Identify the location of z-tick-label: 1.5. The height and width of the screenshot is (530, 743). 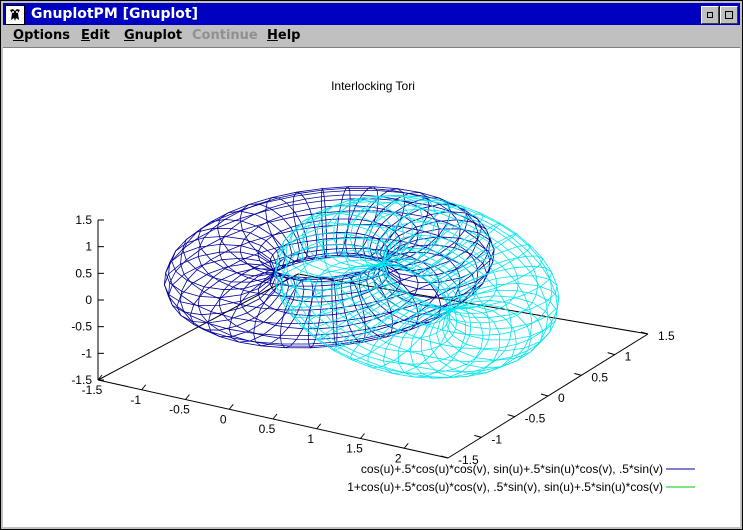
(83, 220).